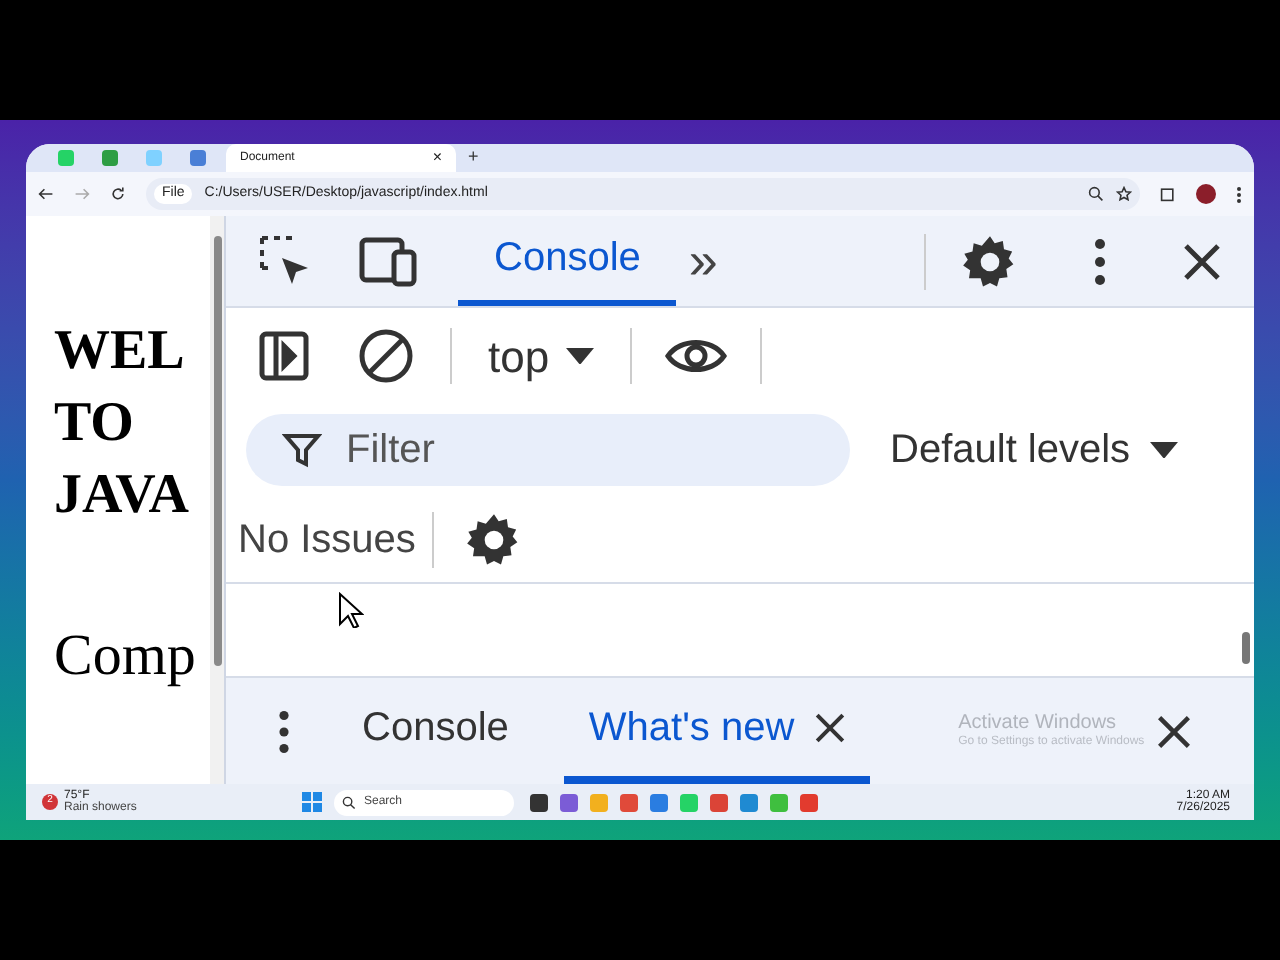  I want to click on filter-field: Filter, so click(548, 450).